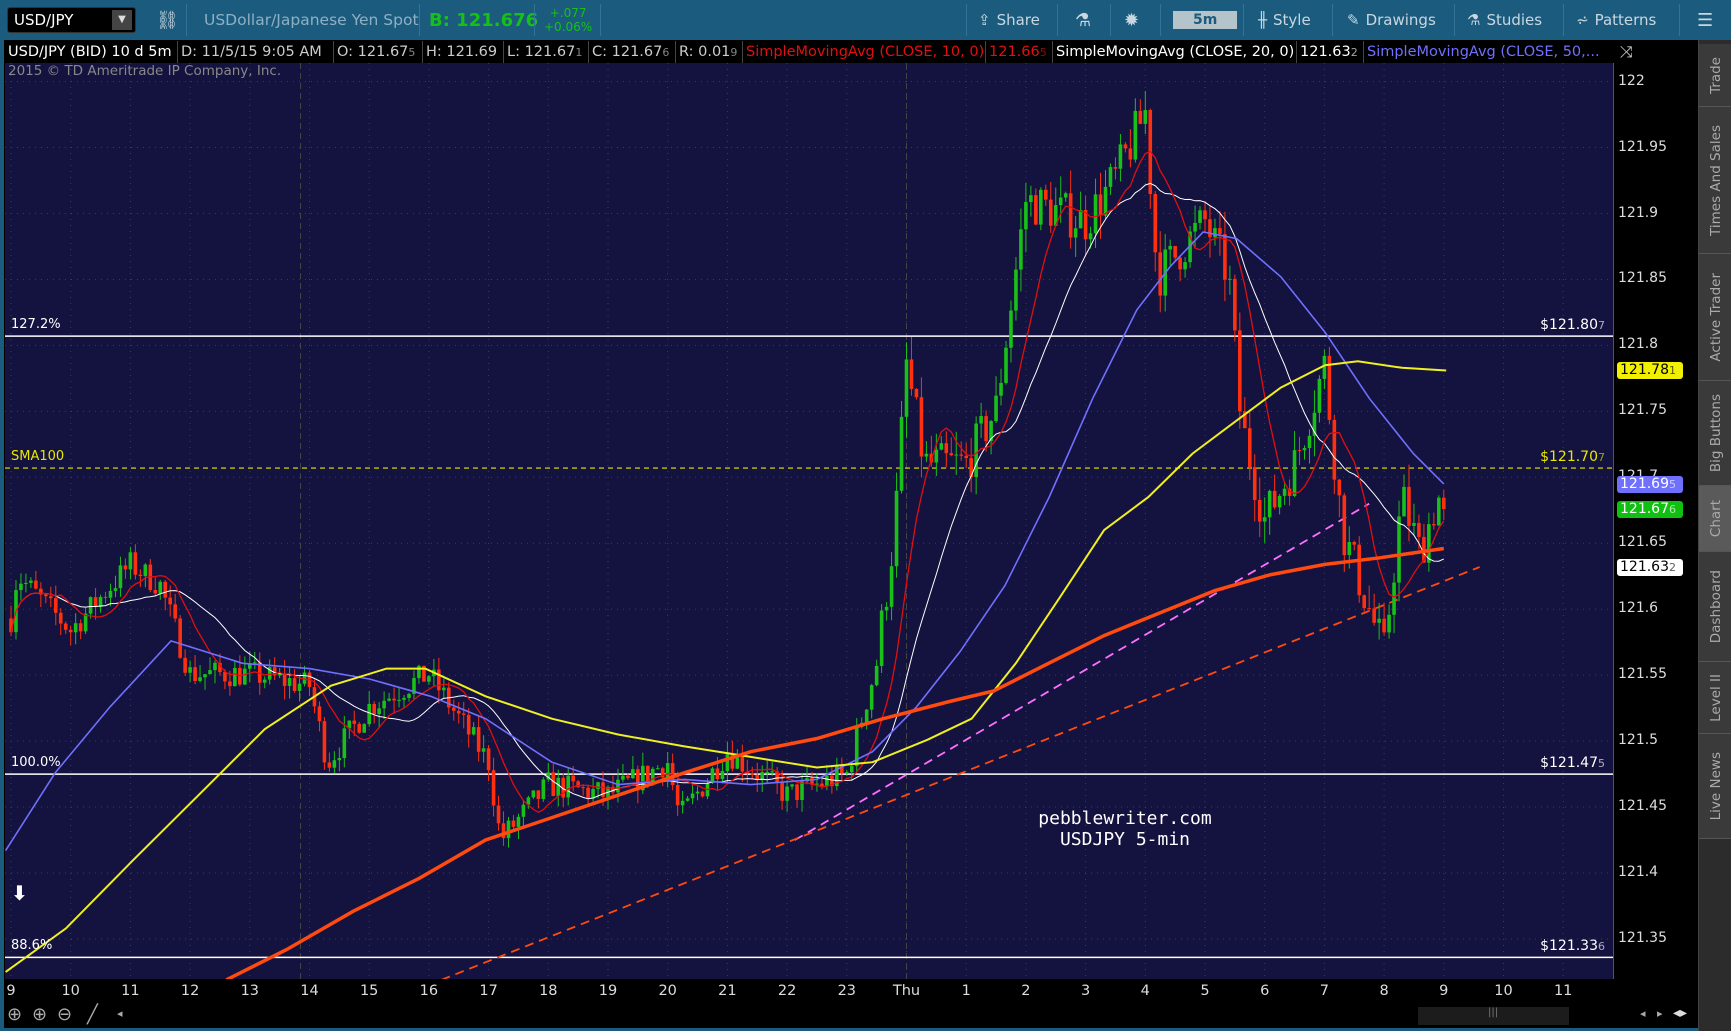  I want to click on expand-icon: ◂▸, so click(1680, 1013).